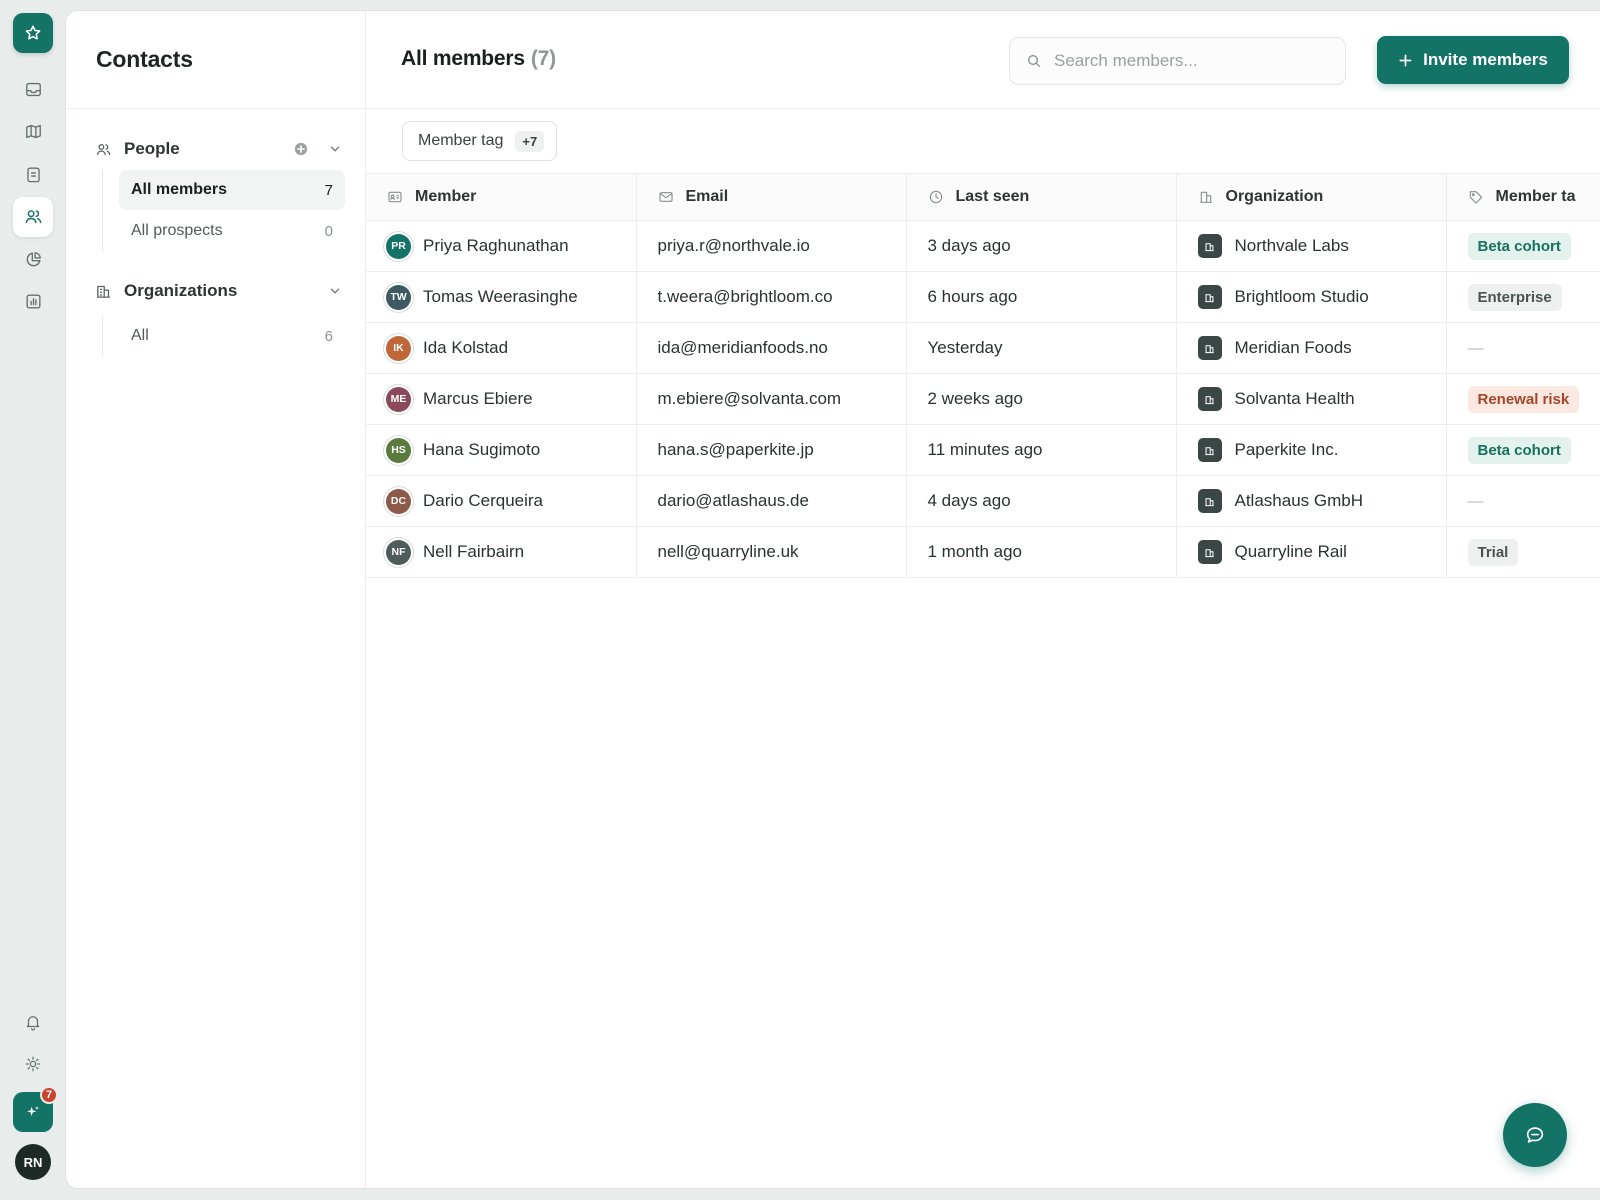 This screenshot has width=1600, height=1200. I want to click on sidebar-item-count: 7, so click(328, 190).